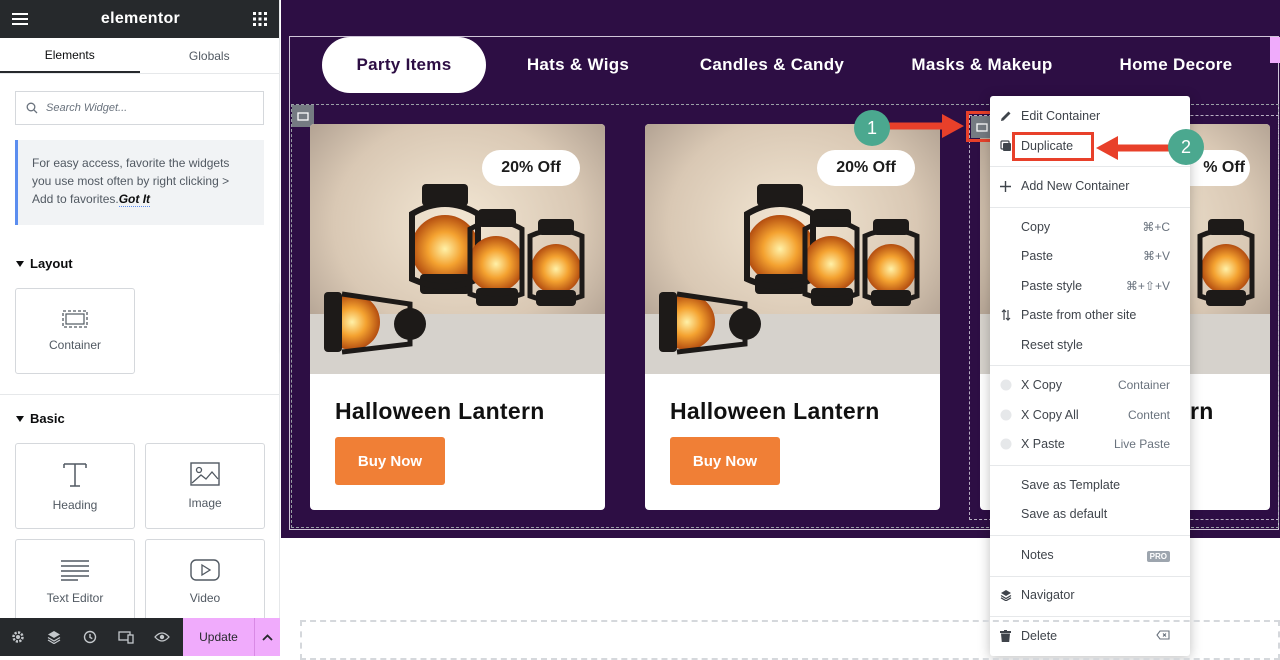 Image resolution: width=1280 pixels, height=660 pixels. What do you see at coordinates (1134, 148) in the screenshot?
I see `arrow-2-icon` at bounding box center [1134, 148].